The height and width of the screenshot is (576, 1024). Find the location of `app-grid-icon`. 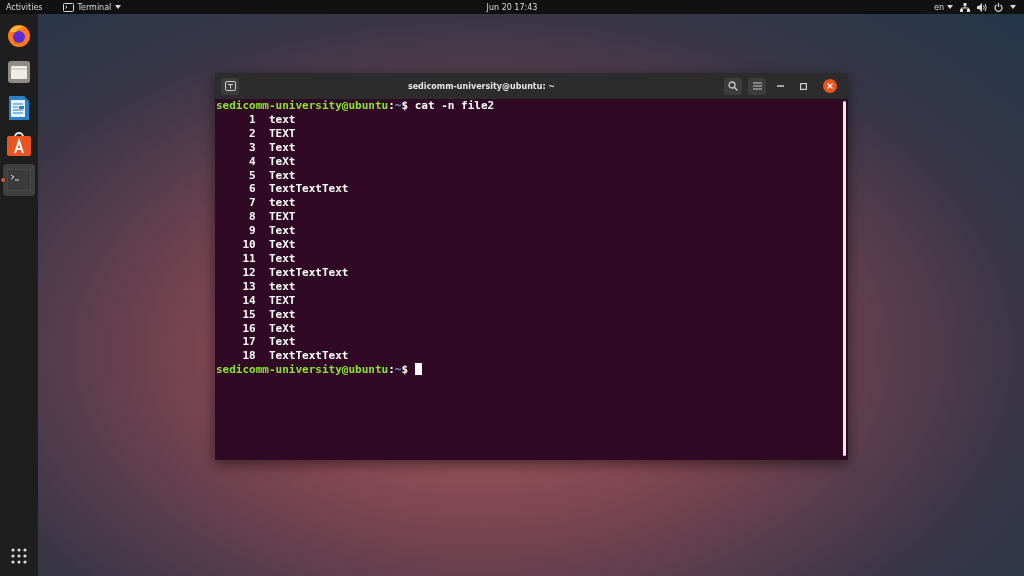

app-grid-icon is located at coordinates (19, 556).